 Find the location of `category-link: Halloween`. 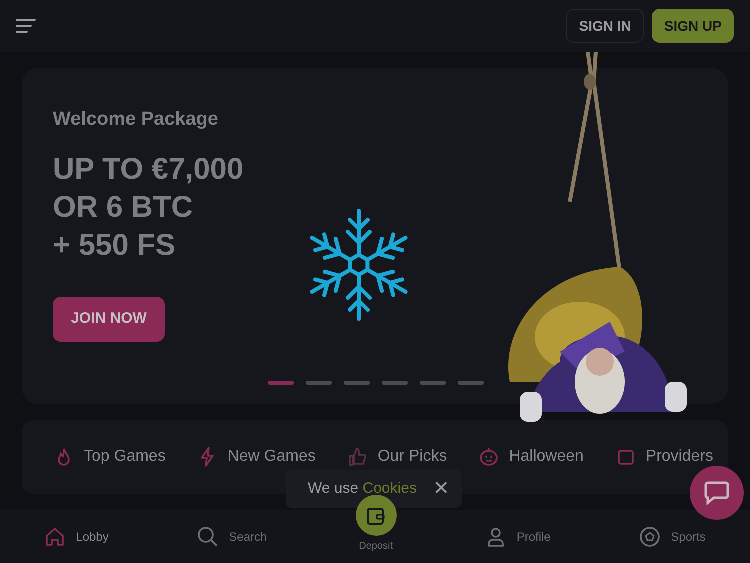

category-link: Halloween is located at coordinates (546, 457).